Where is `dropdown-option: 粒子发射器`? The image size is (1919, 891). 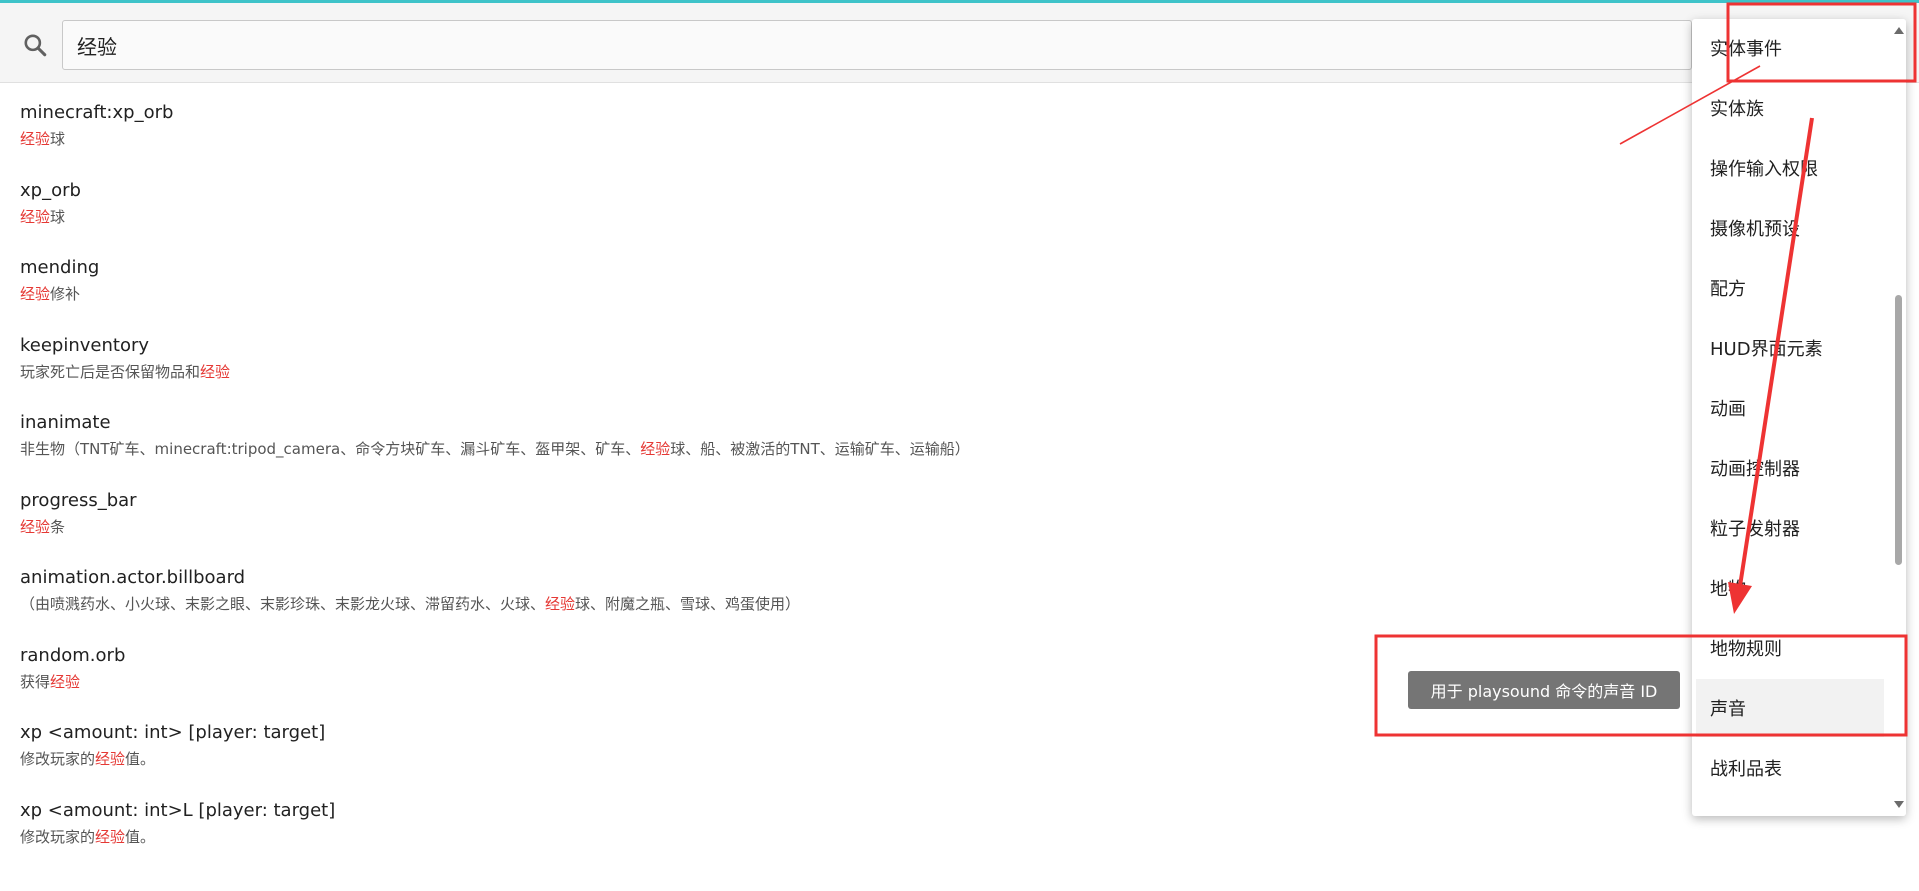 dropdown-option: 粒子发射器 is located at coordinates (1790, 528).